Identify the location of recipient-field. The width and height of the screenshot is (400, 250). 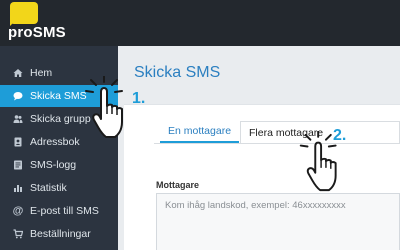
(278, 222).